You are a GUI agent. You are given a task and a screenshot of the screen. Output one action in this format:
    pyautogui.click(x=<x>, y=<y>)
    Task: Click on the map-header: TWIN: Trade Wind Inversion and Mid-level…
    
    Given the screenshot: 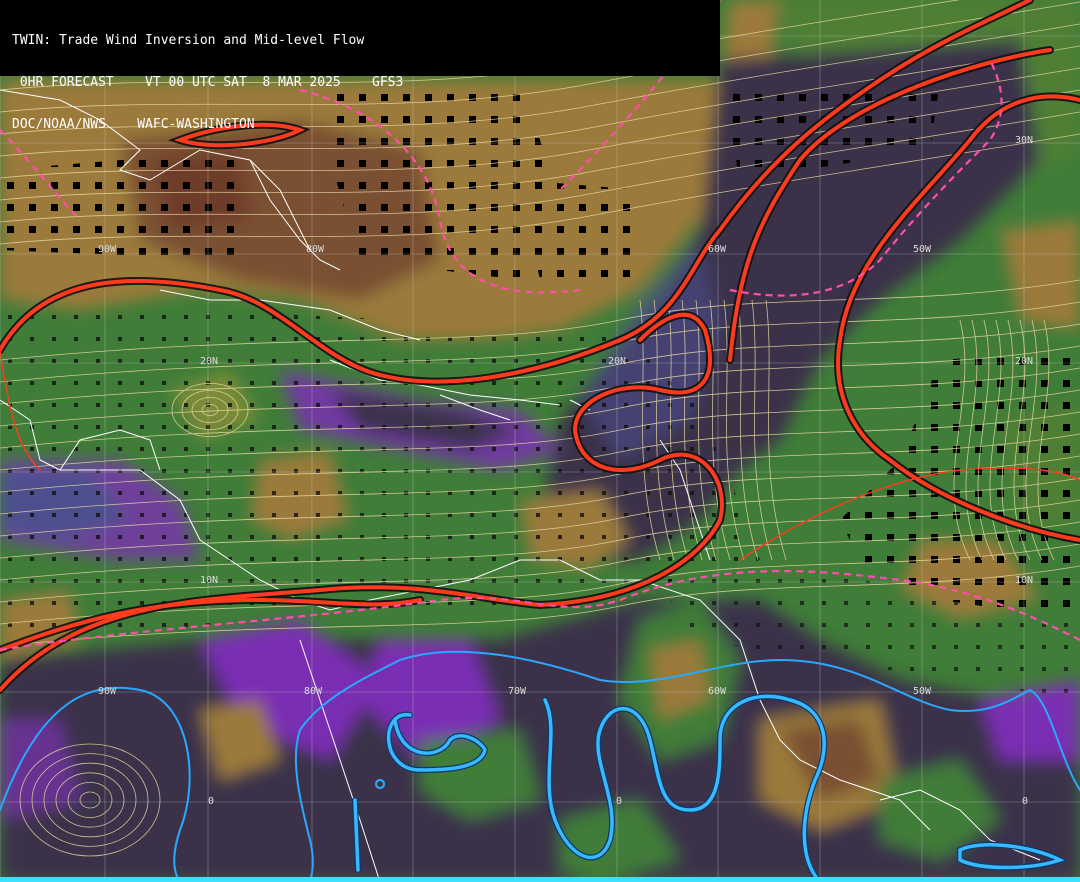 What is the action you would take?
    pyautogui.click(x=360, y=66)
    